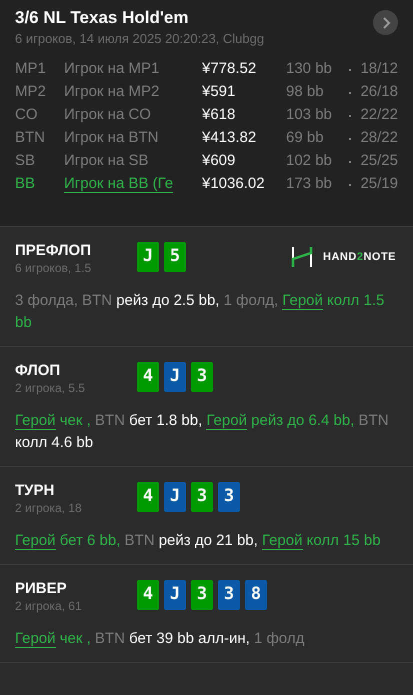  What do you see at coordinates (25, 161) in the screenshot?
I see `position-label: SB` at bounding box center [25, 161].